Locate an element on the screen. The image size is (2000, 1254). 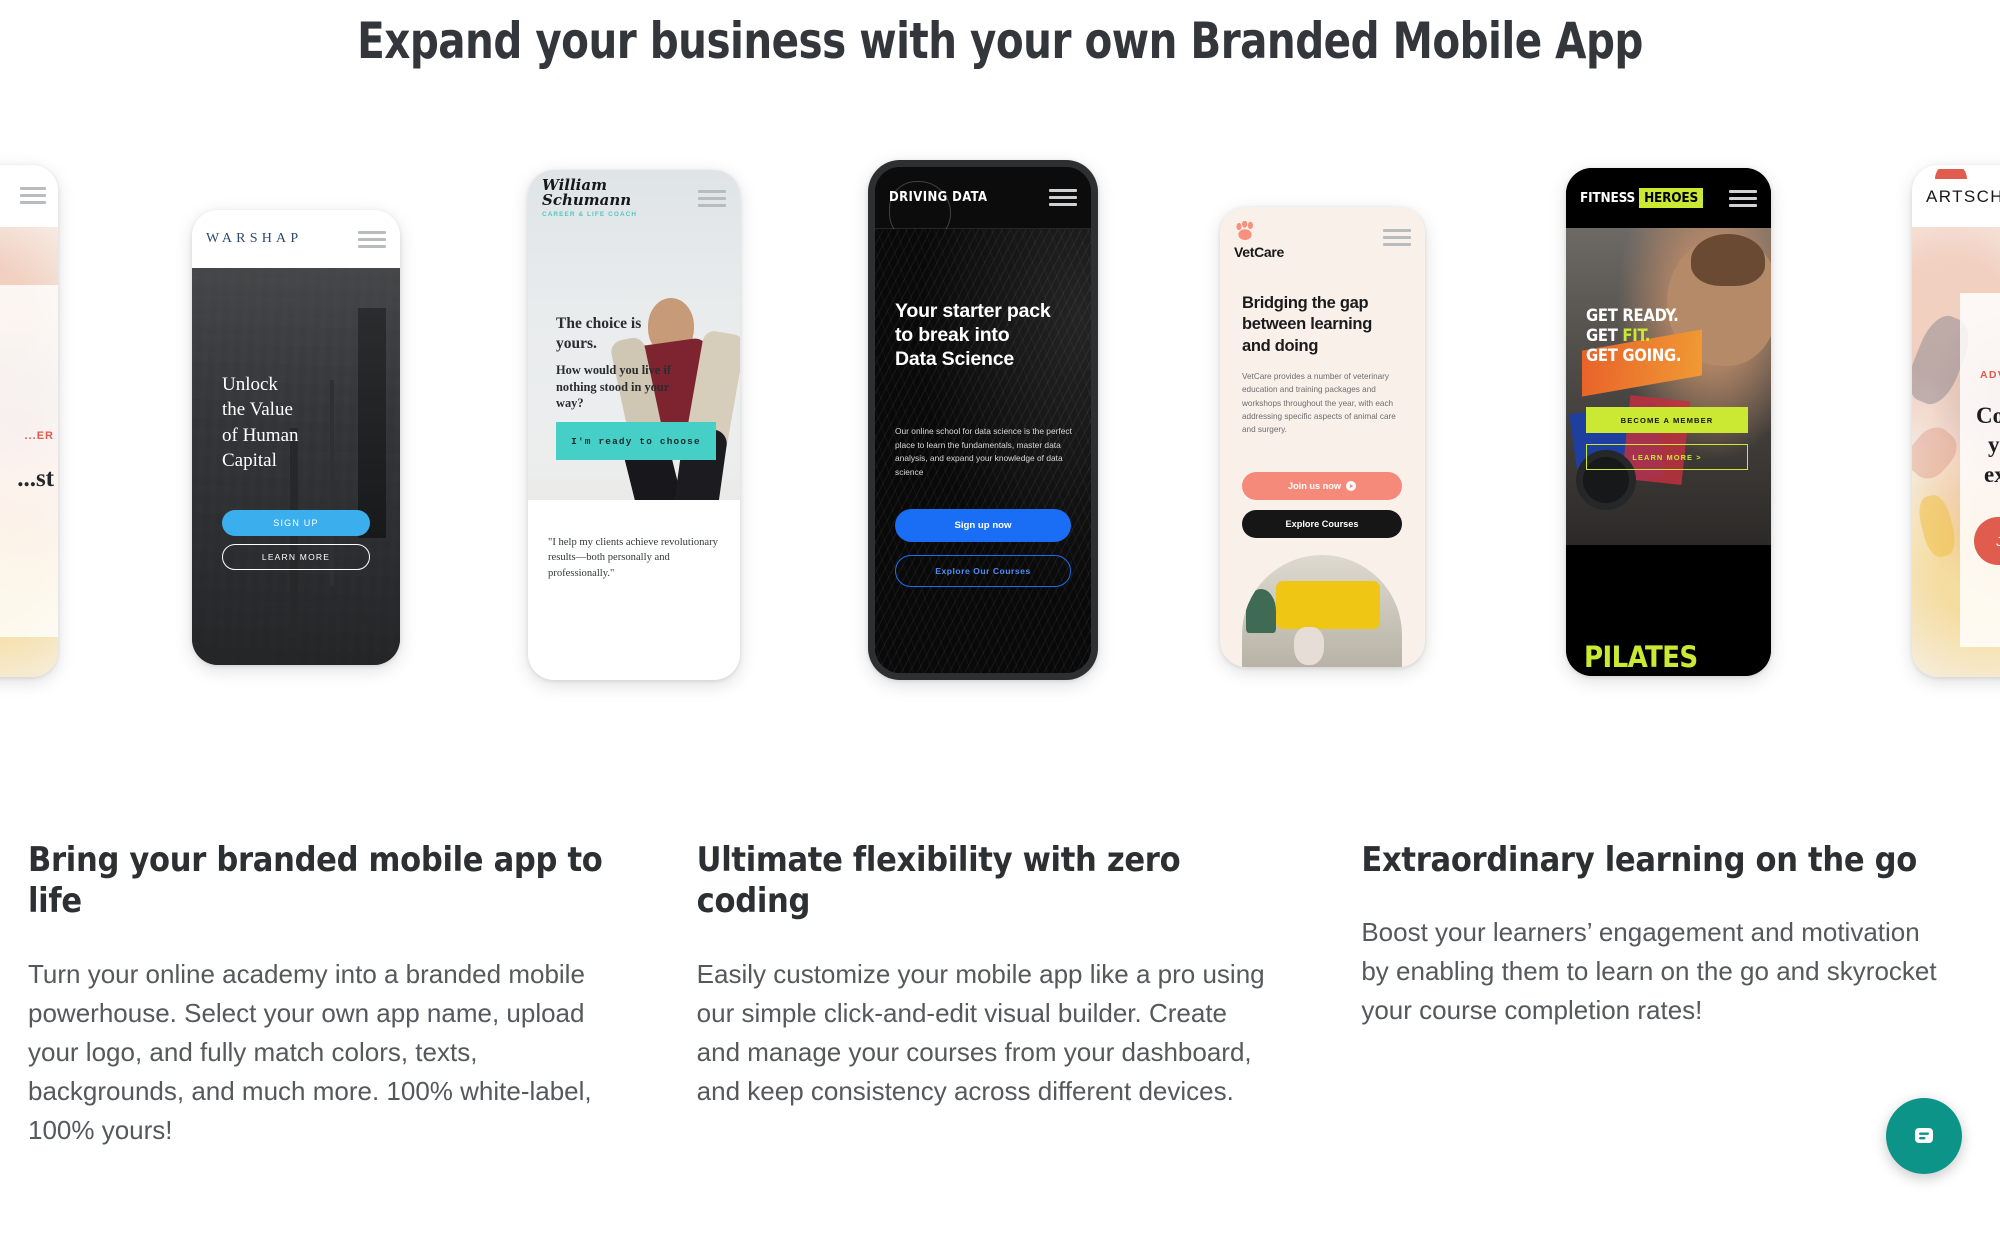
ready-to-choose-button: I'm ready to choose is located at coordinates (636, 441).